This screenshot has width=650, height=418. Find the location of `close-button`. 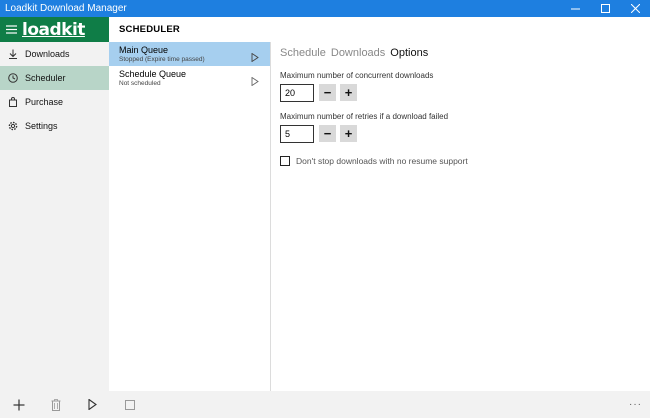

close-button is located at coordinates (635, 8).